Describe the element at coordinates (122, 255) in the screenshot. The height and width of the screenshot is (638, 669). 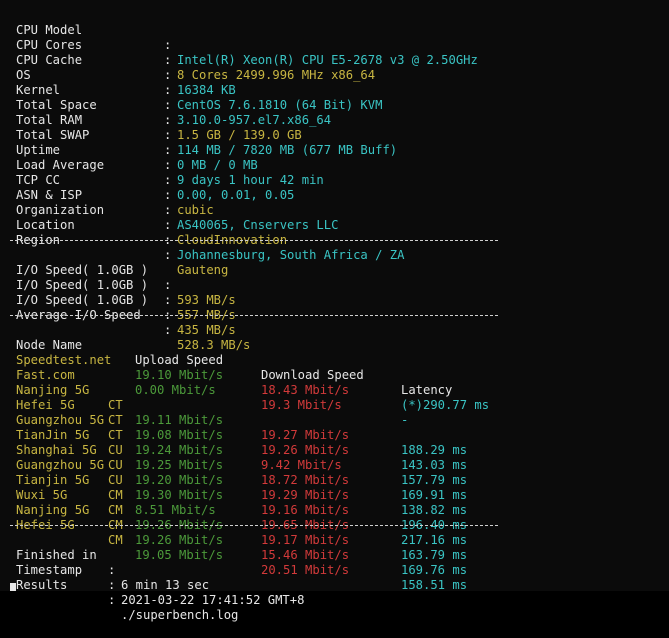
I see `info-row-region: Region : Gauteng` at that location.